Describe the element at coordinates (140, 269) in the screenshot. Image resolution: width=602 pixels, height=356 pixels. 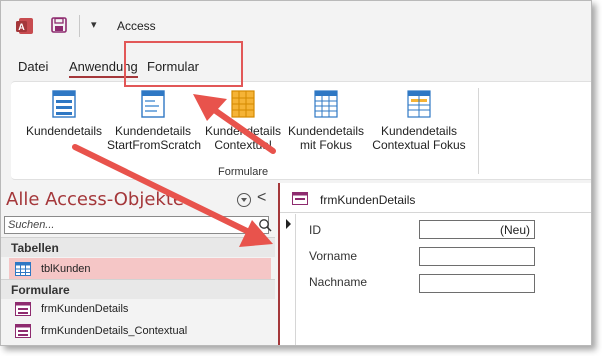
I see `nav-item-tblkunden: tblKunden` at that location.